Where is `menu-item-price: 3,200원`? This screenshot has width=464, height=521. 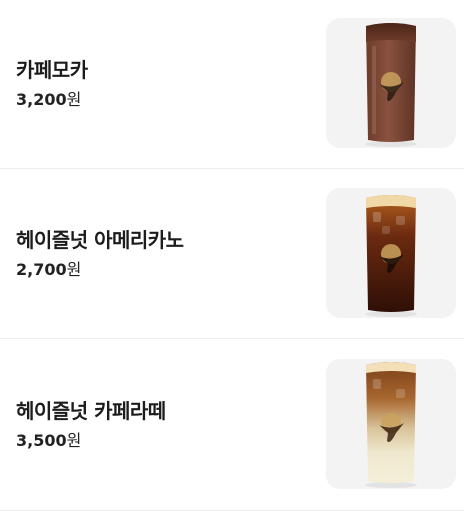
menu-item-price: 3,200원 is located at coordinates (52, 100).